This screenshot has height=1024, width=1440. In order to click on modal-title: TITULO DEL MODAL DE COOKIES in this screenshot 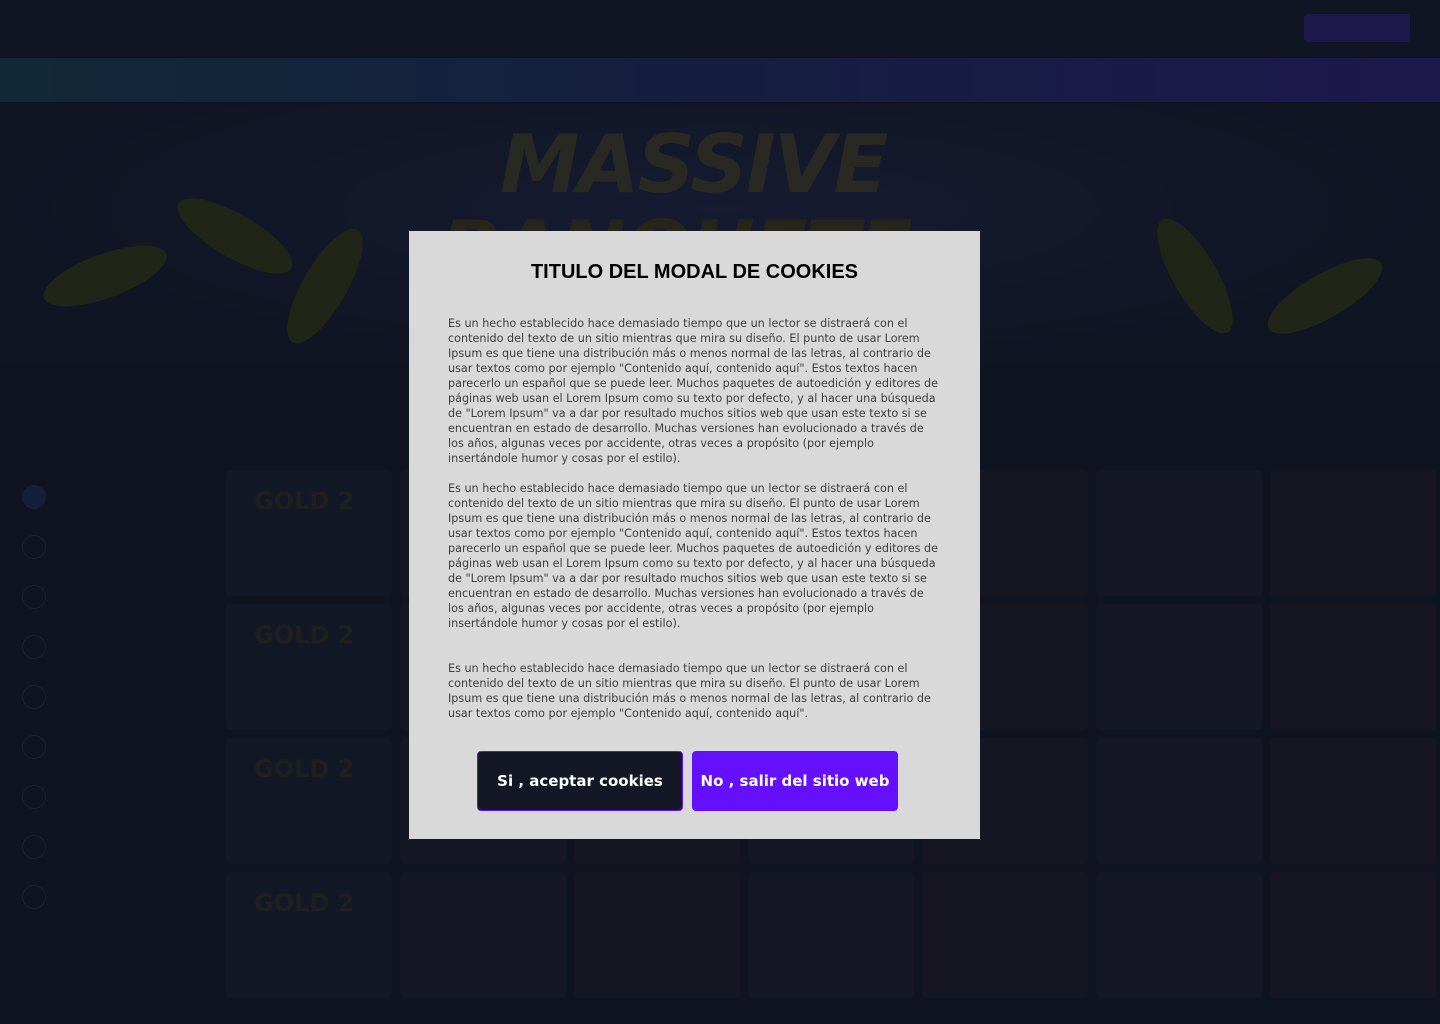, I will do `click(694, 272)`.